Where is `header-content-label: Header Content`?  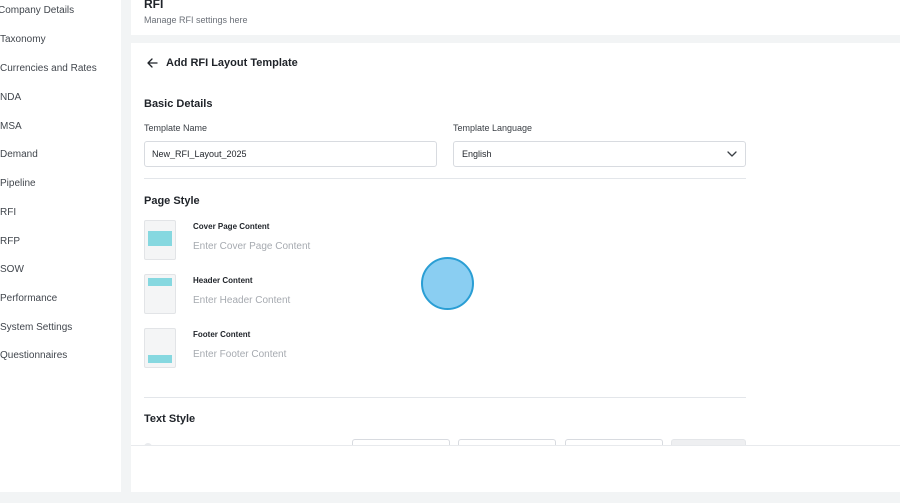
header-content-label: Header Content is located at coordinates (223, 280).